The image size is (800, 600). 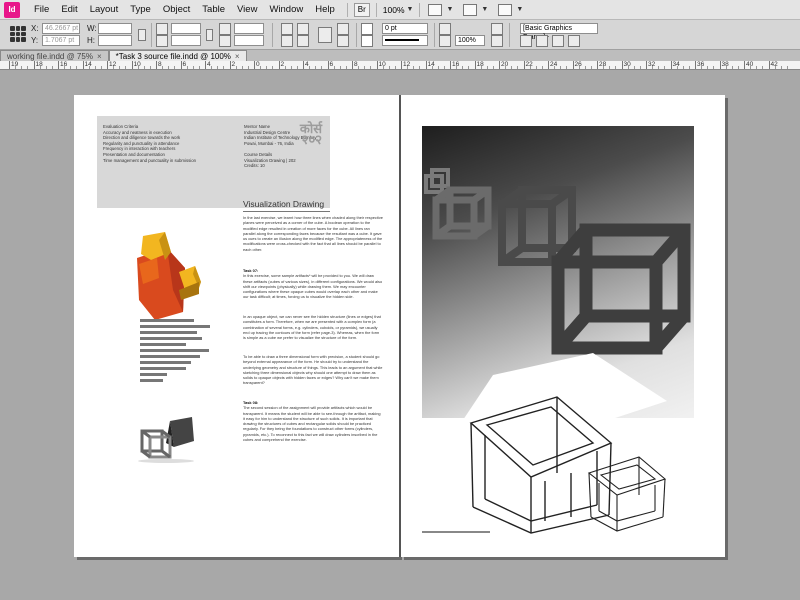 What do you see at coordinates (435, 9) in the screenshot?
I see `view-options-icon` at bounding box center [435, 9].